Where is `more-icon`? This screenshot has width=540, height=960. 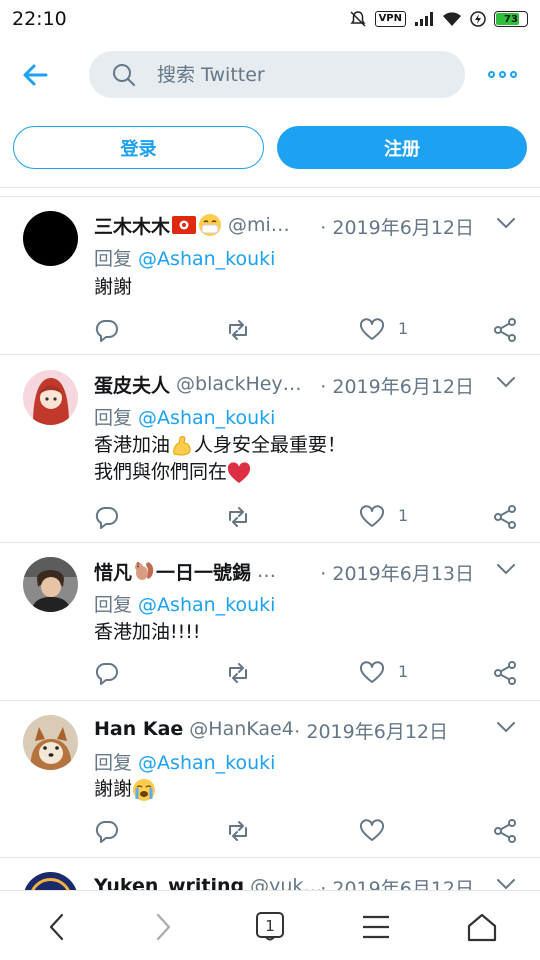 more-icon is located at coordinates (505, 74).